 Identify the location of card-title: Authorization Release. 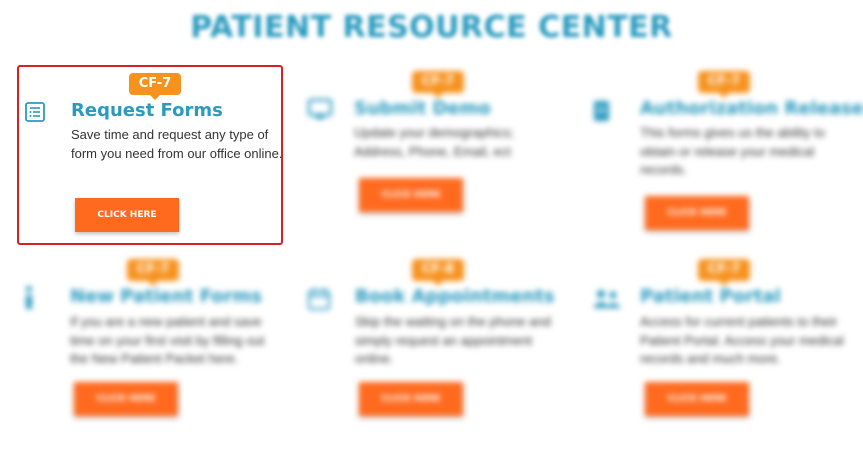
(751, 108).